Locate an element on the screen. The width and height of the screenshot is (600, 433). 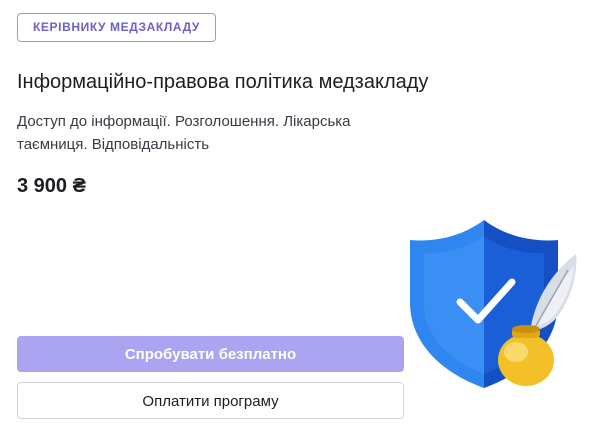
course-title: Інформаційно-правова політика медзакладу is located at coordinates (223, 82).